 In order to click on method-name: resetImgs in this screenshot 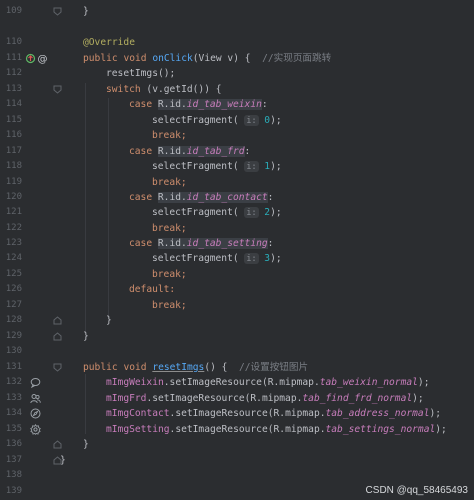, I will do `click(178, 367)`.